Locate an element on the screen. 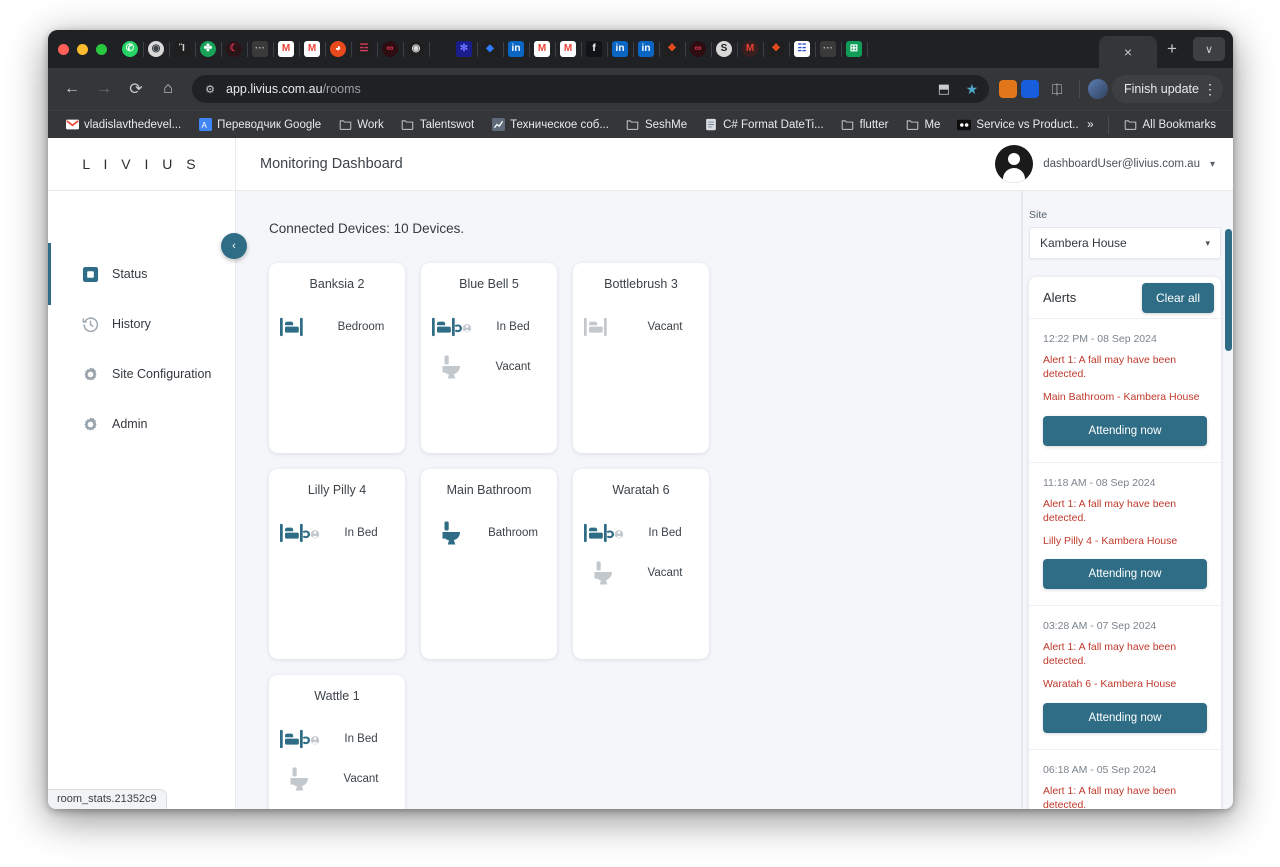 The height and width of the screenshot is (867, 1280). pinned-tab-gmail-4: M is located at coordinates (568, 49).